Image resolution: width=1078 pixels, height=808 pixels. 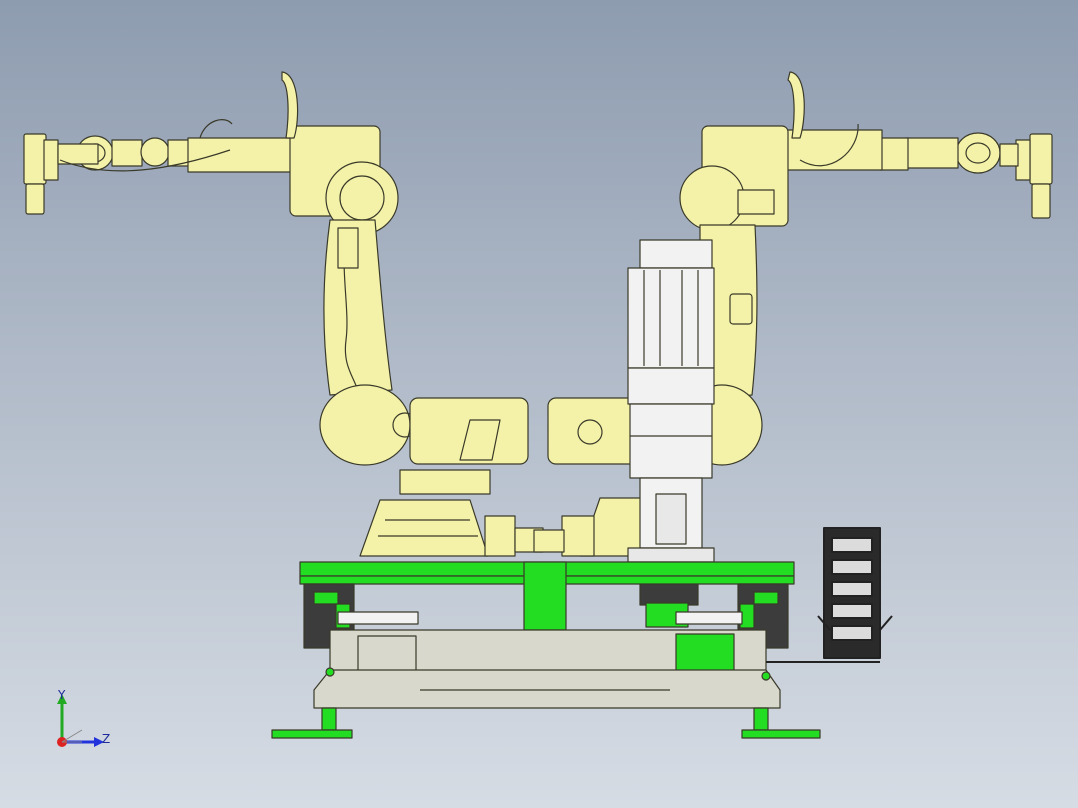 What do you see at coordinates (671, 318) in the screenshot?
I see `motor-body` at bounding box center [671, 318].